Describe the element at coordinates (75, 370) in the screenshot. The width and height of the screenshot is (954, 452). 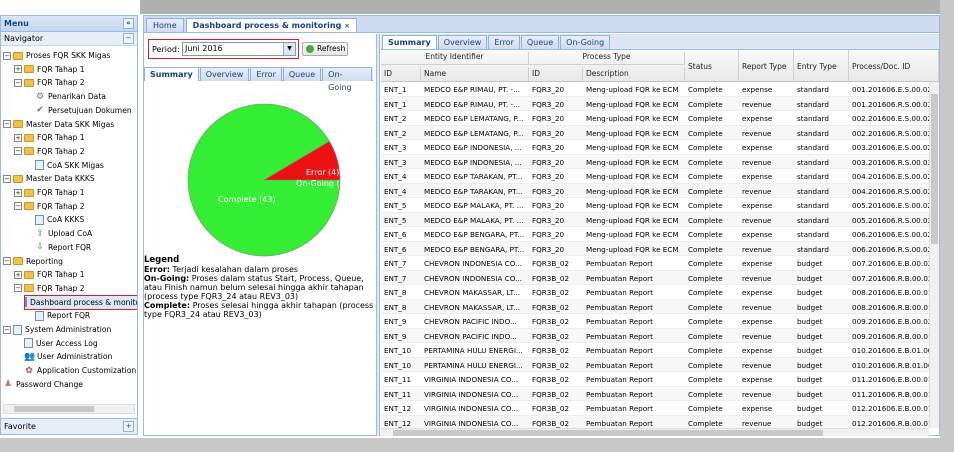
I see `tree-item: ✿ Application Customization` at that location.